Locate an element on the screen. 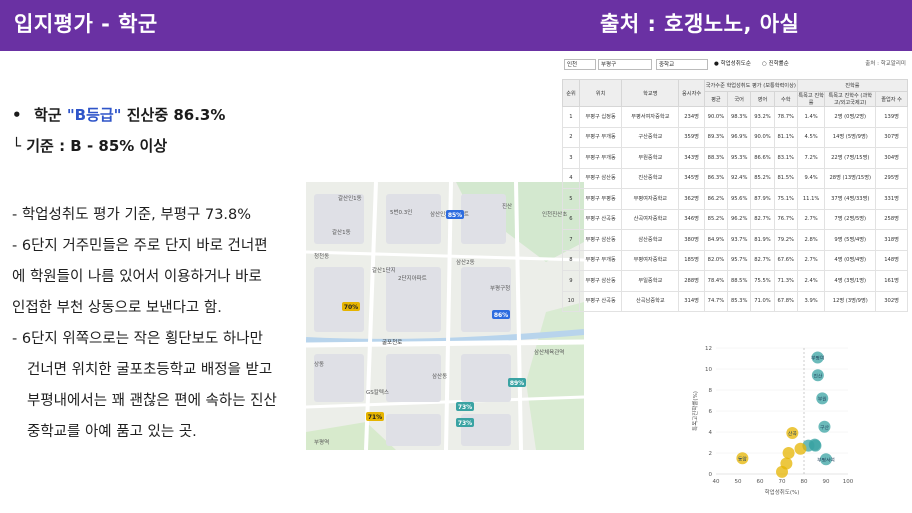  school-badge: 70% is located at coordinates (351, 306).